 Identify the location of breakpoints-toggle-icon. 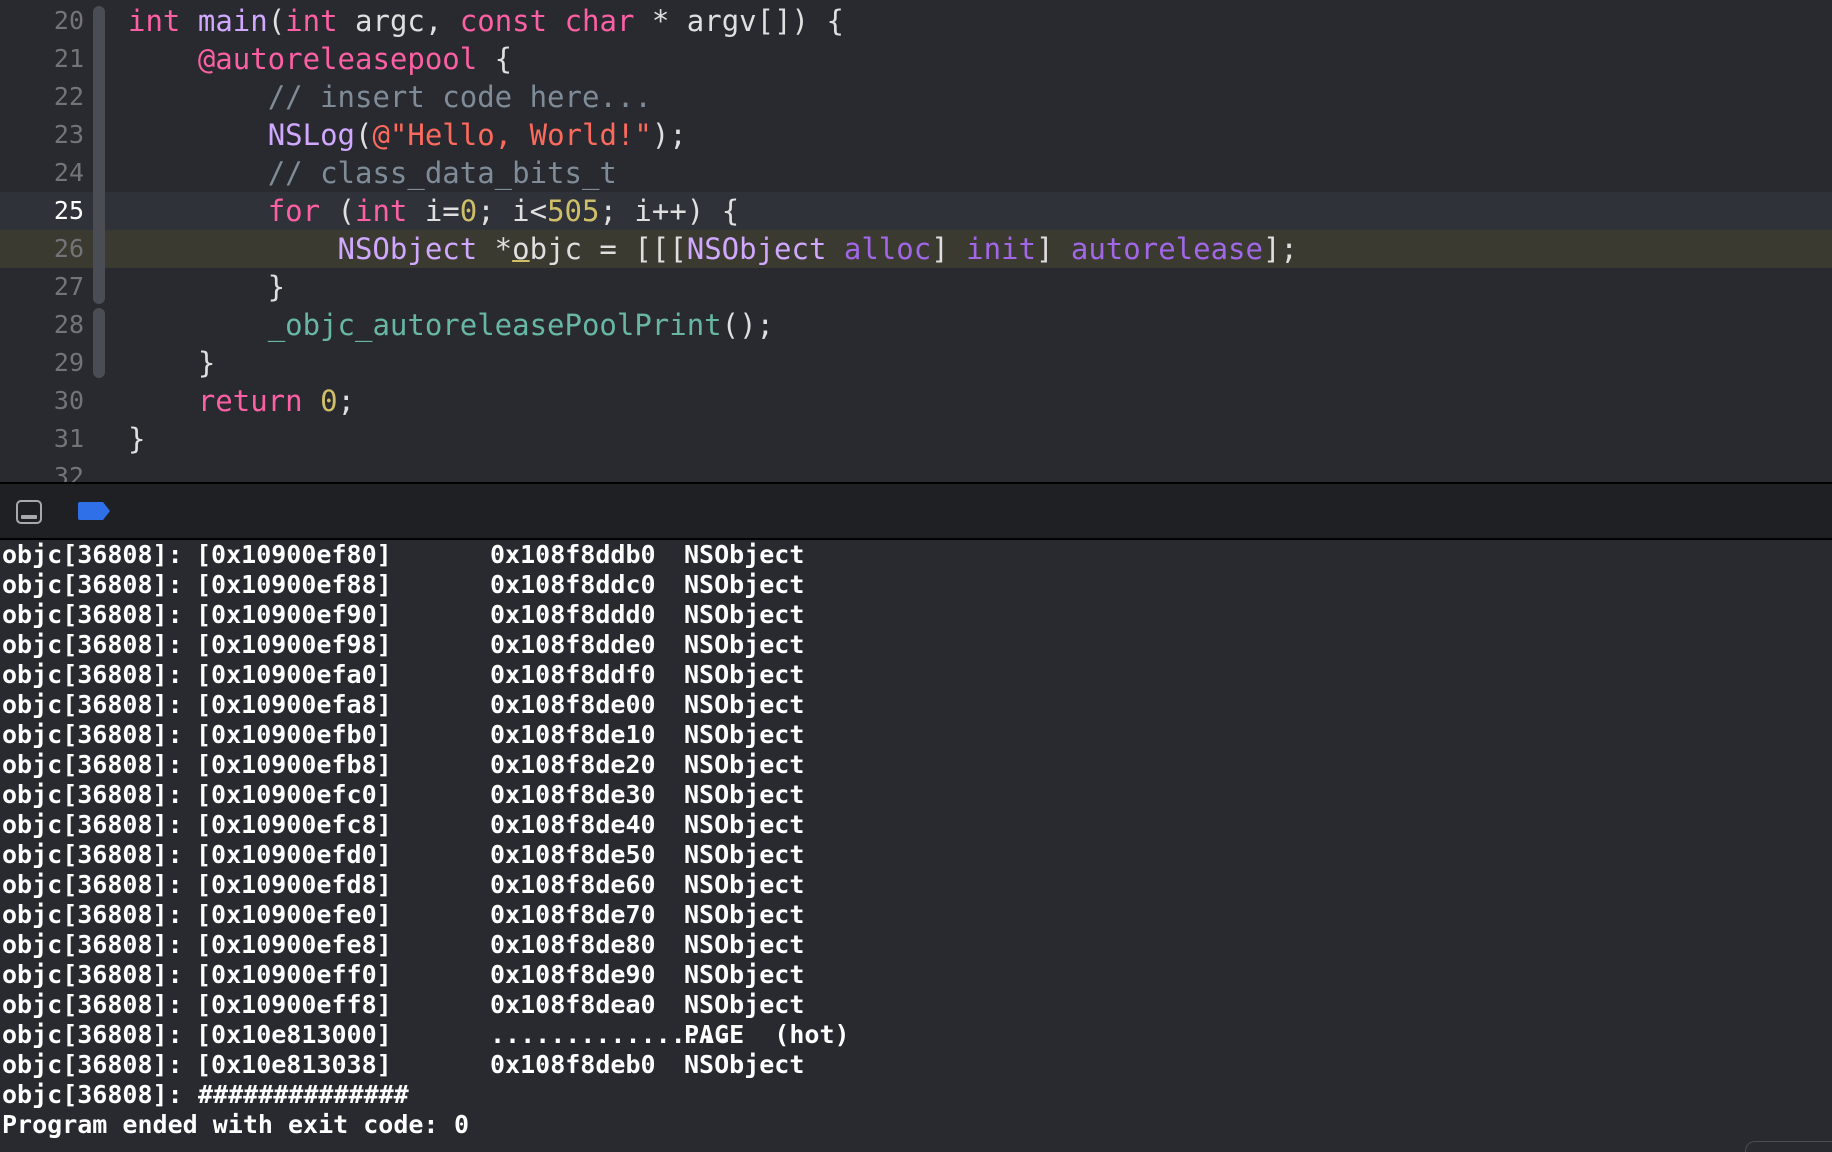
(94, 511).